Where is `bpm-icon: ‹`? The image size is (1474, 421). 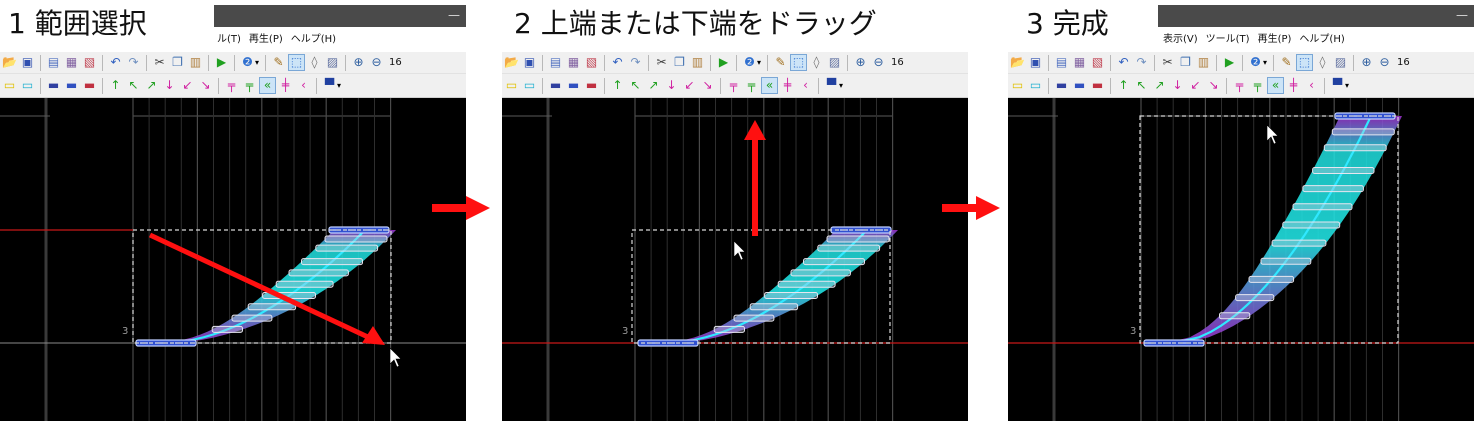 bpm-icon: ‹ is located at coordinates (303, 85).